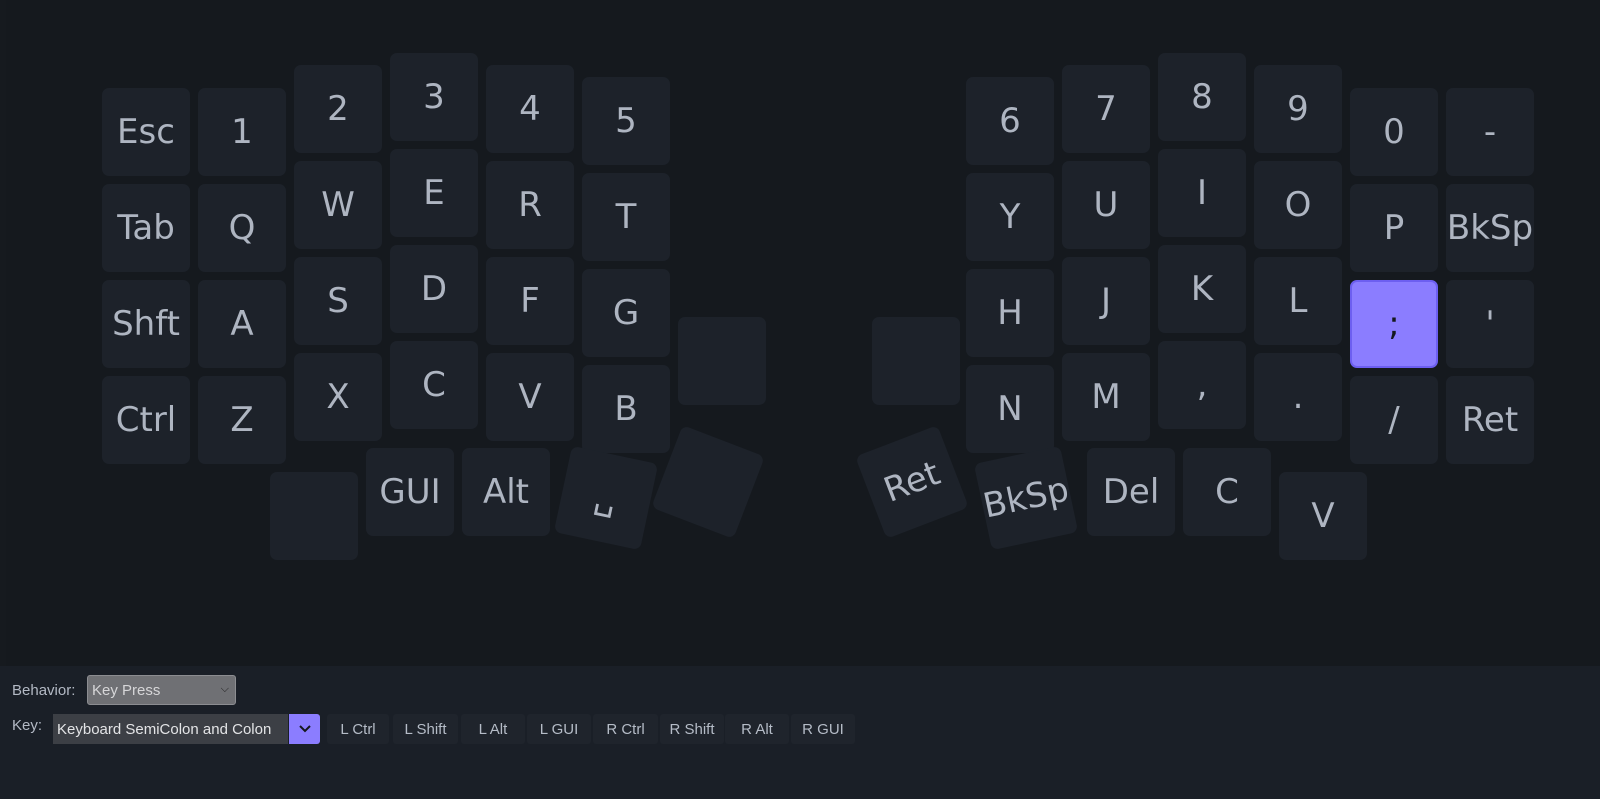  I want to click on left-key: B, so click(626, 409).